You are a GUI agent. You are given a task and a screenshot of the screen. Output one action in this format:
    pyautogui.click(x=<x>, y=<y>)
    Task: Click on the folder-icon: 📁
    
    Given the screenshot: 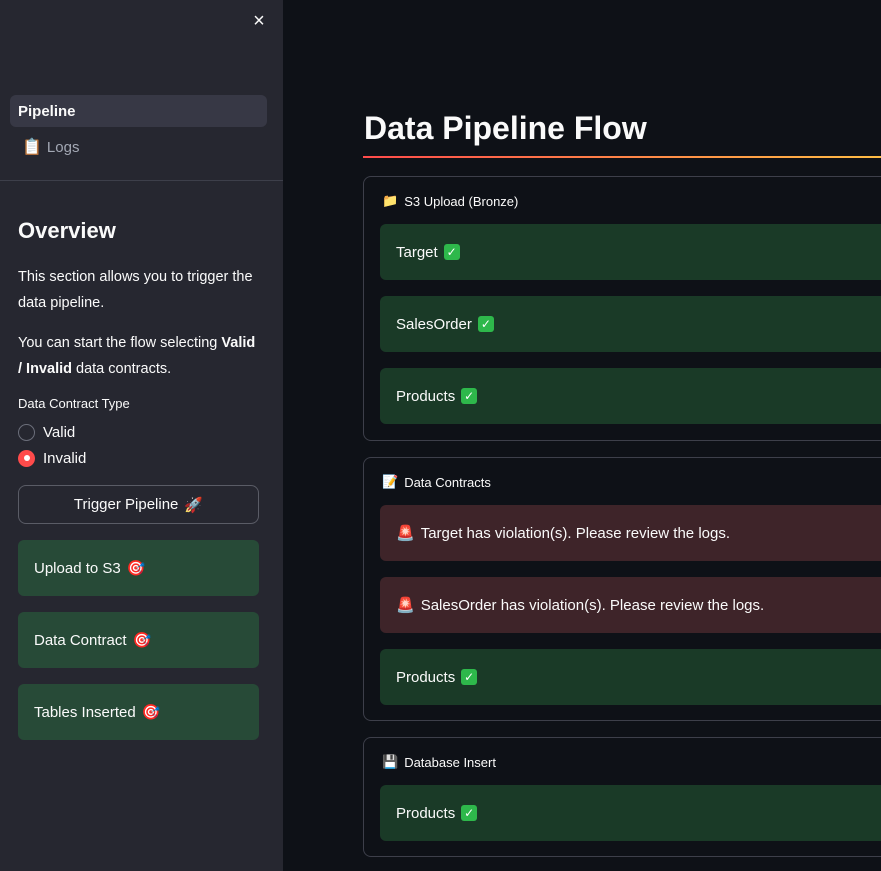 What is the action you would take?
    pyautogui.click(x=390, y=200)
    